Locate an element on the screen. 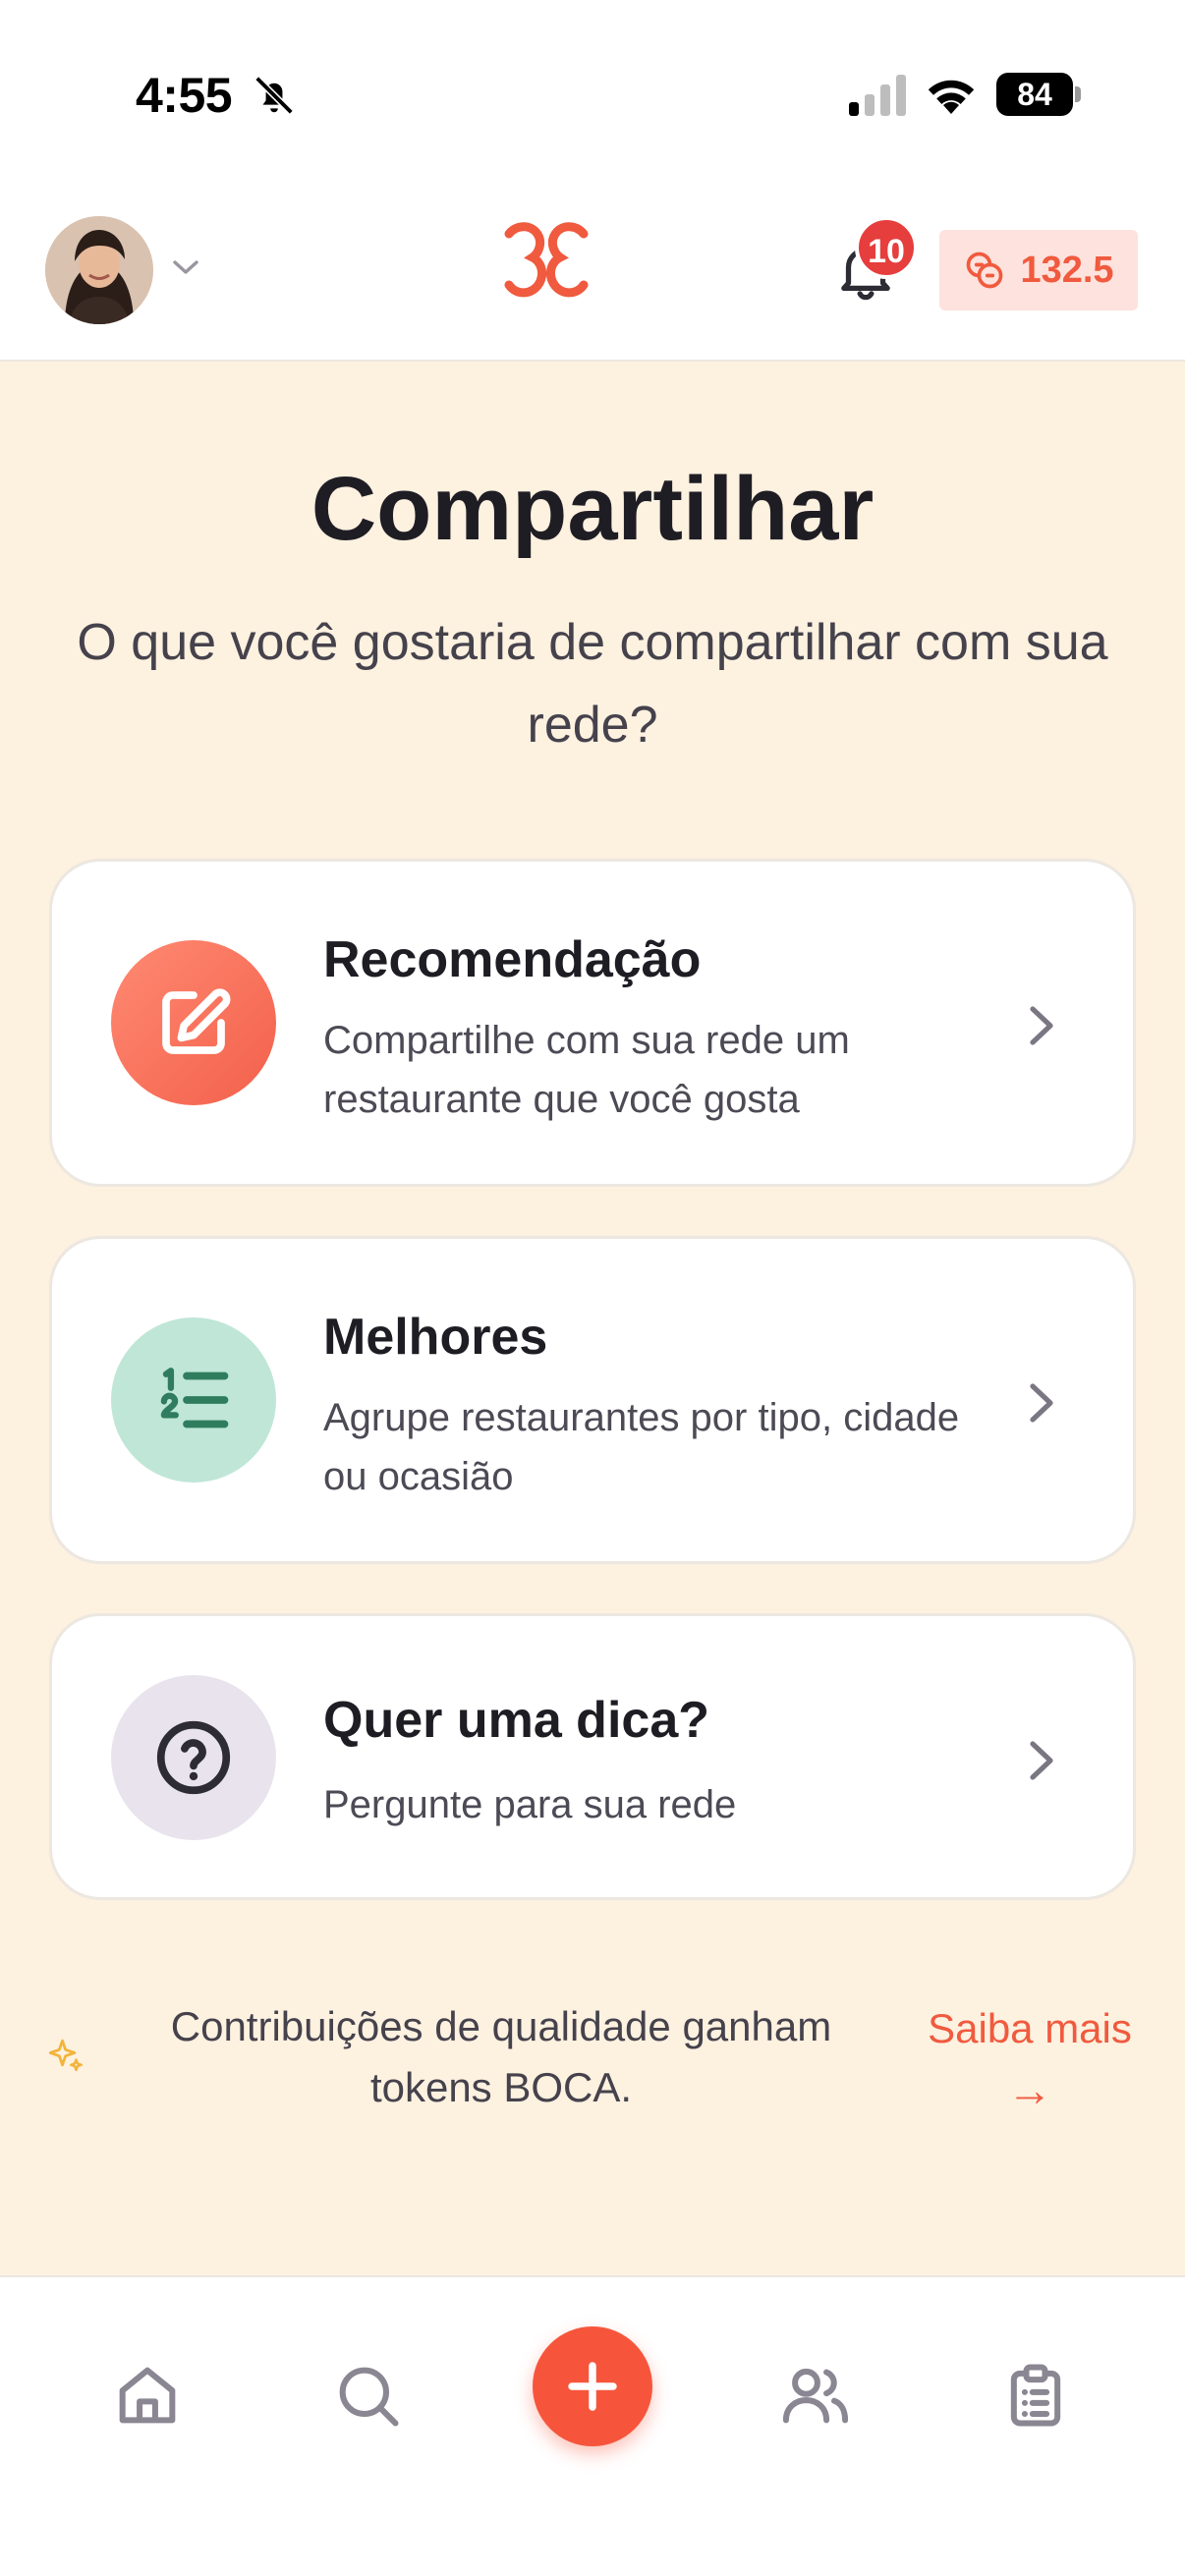 Image resolution: width=1185 pixels, height=2576 pixels. page-title: Compartilhar is located at coordinates (592, 509).